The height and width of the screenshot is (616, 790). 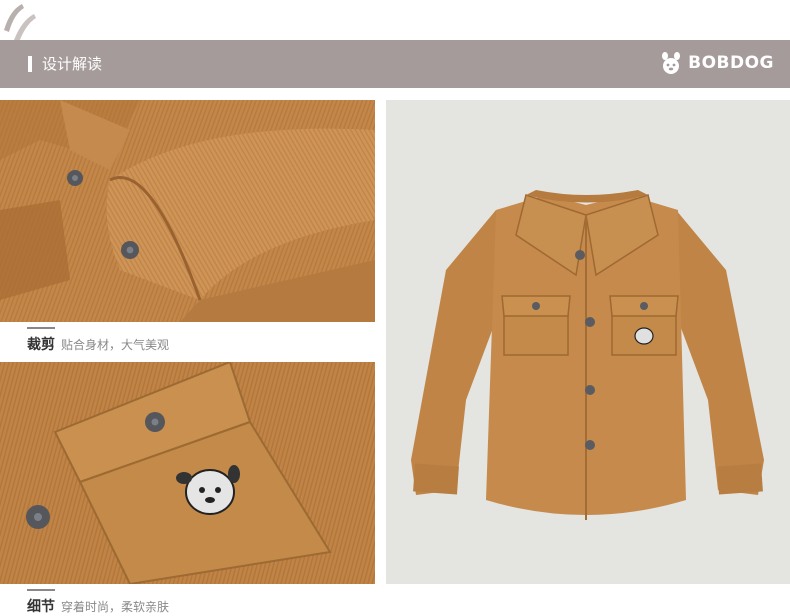 What do you see at coordinates (731, 63) in the screenshot?
I see `brand-name: BOBDOG` at bounding box center [731, 63].